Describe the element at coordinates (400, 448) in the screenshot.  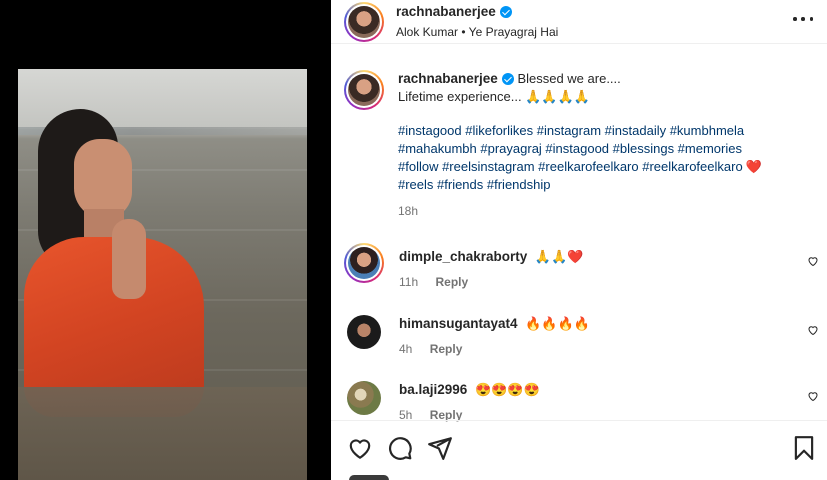
I see `comment-icon` at that location.